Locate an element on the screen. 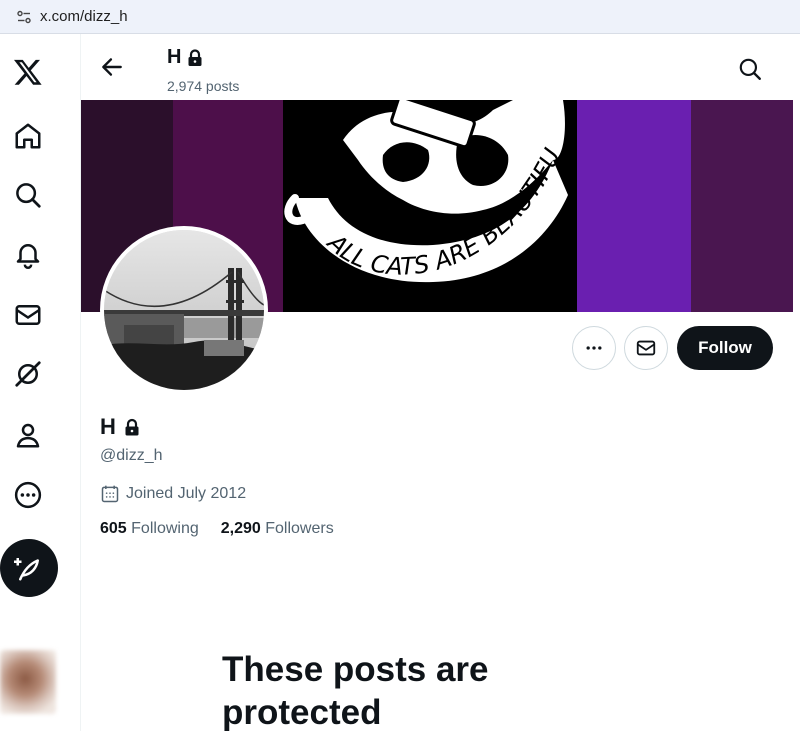 The image size is (800, 731). grok-icon is located at coordinates (28, 374).